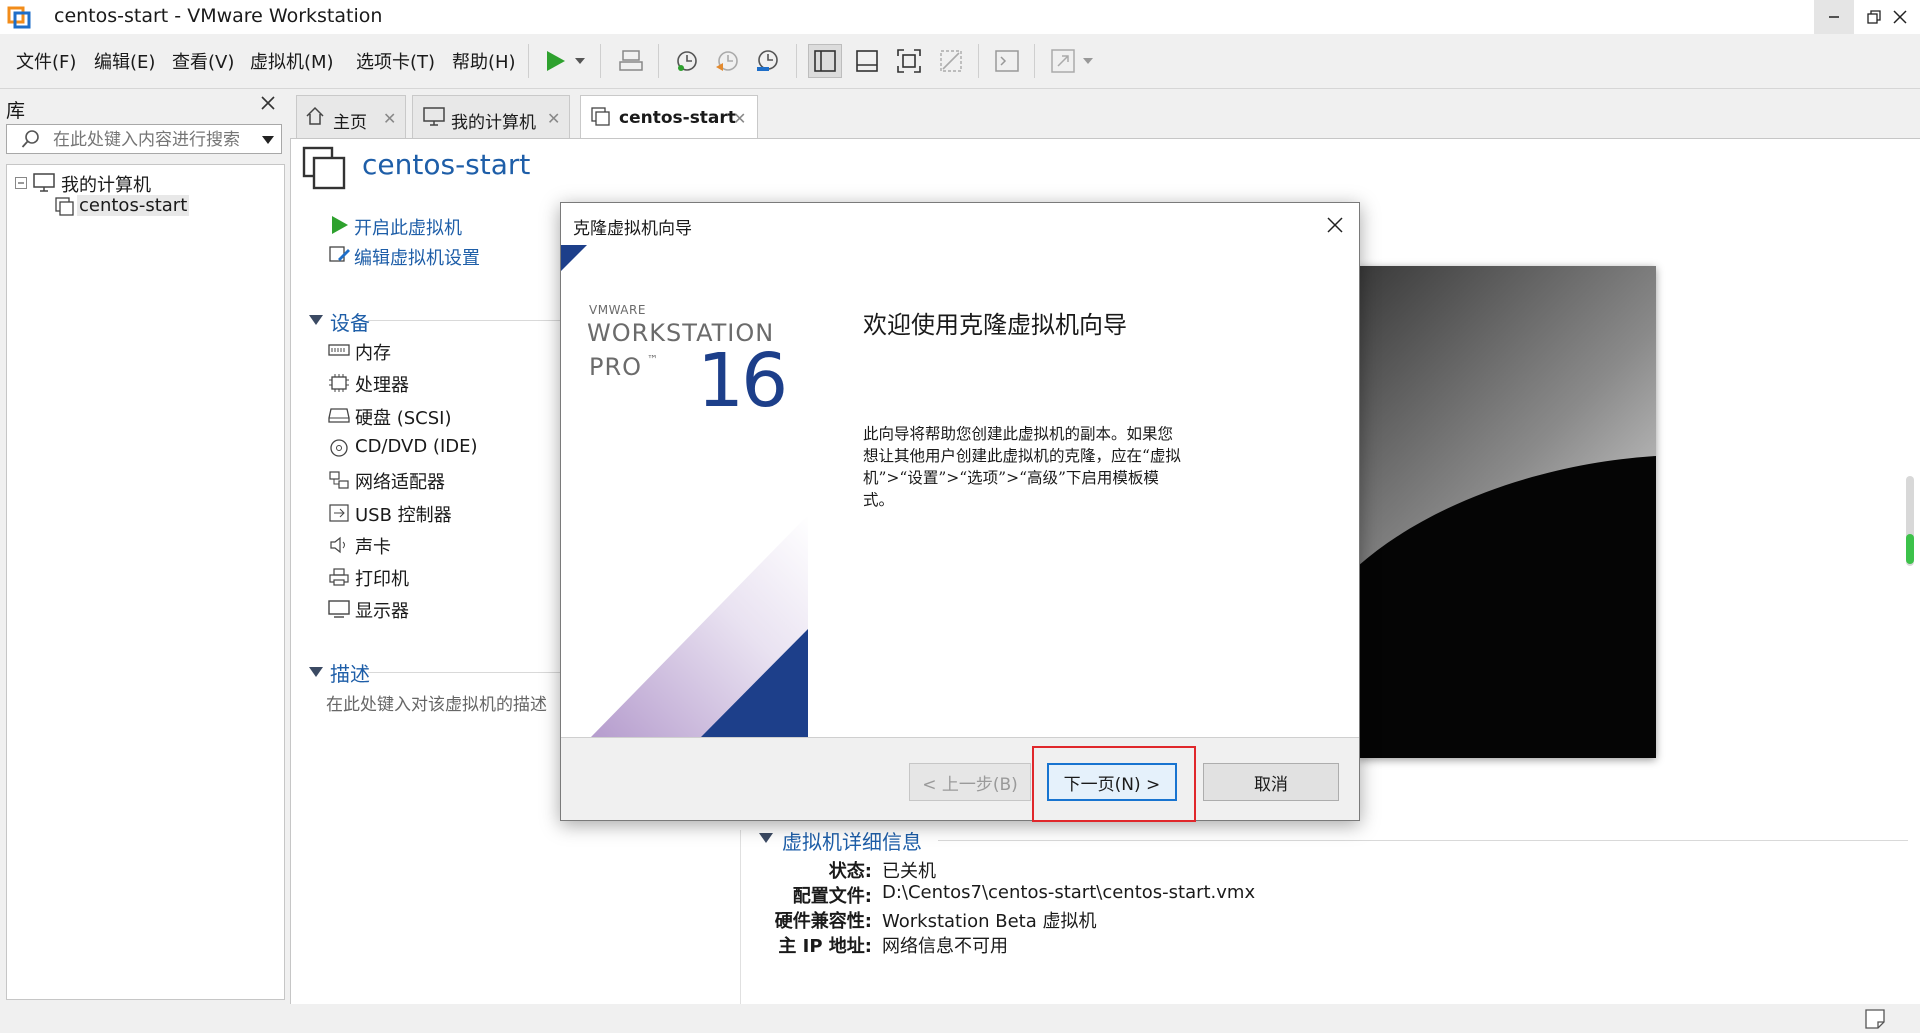  Describe the element at coordinates (65, 207) in the screenshot. I see `vm-icon` at that location.